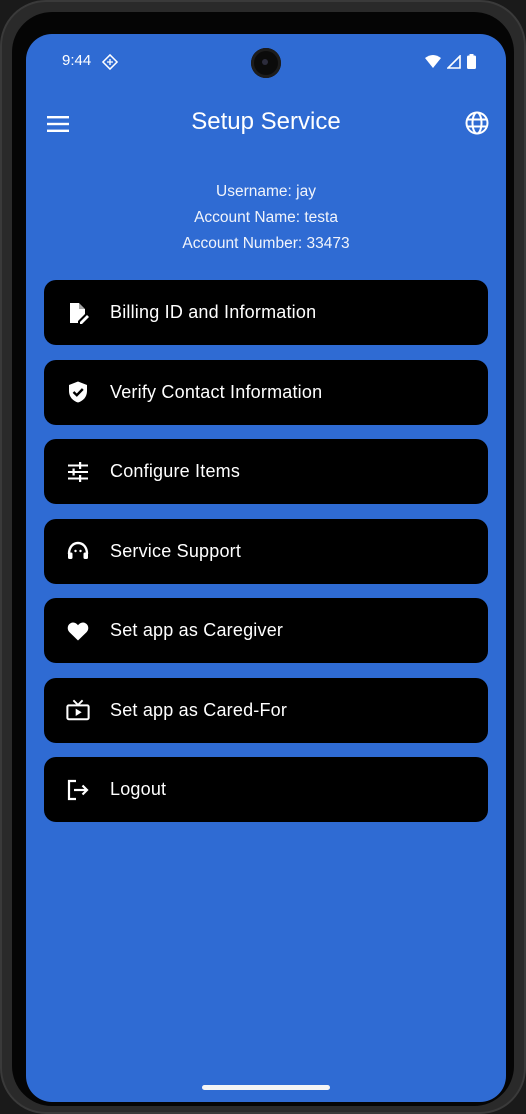 The height and width of the screenshot is (1114, 526). Describe the element at coordinates (110, 62) in the screenshot. I see `sync-status-icon` at that location.